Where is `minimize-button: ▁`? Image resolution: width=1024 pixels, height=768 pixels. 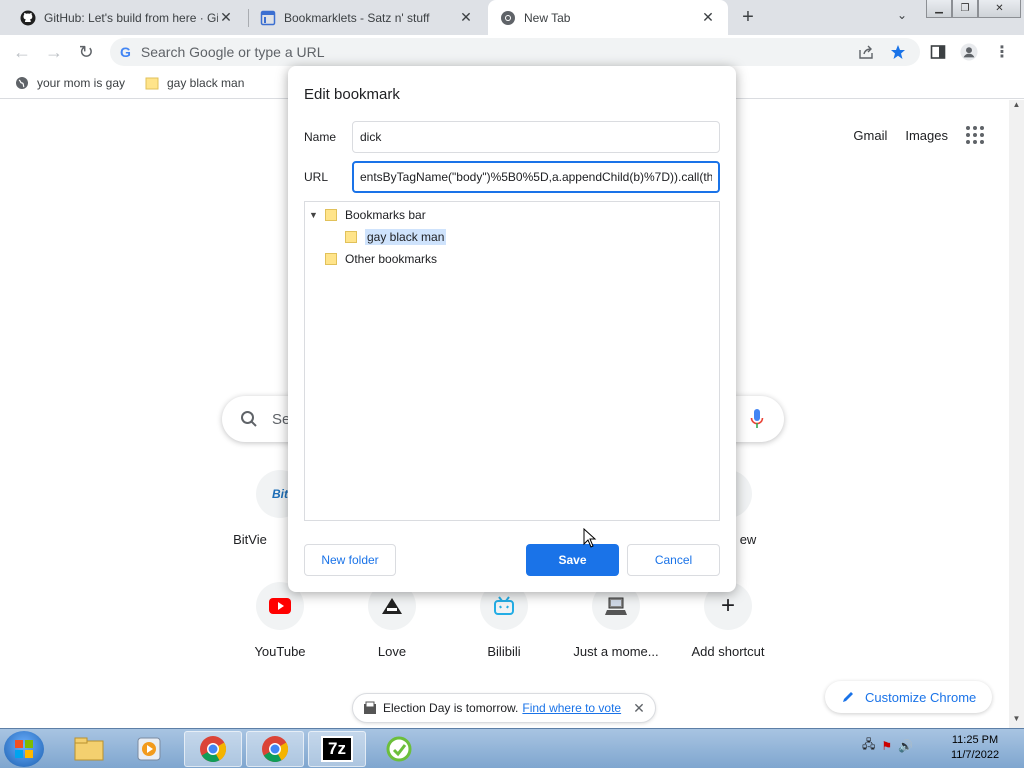 minimize-button: ▁ is located at coordinates (939, 9).